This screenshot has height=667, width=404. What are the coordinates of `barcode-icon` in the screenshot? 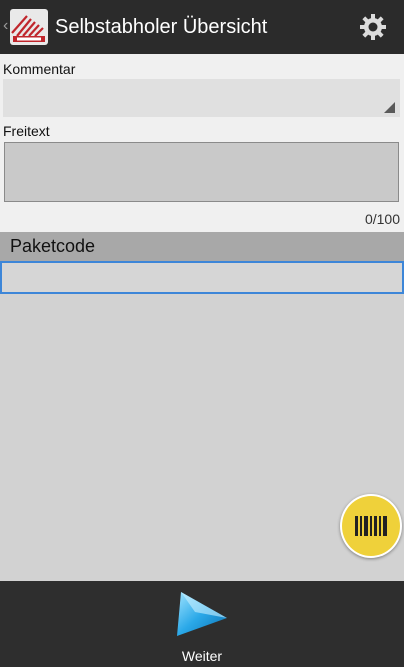 It's located at (371, 526).